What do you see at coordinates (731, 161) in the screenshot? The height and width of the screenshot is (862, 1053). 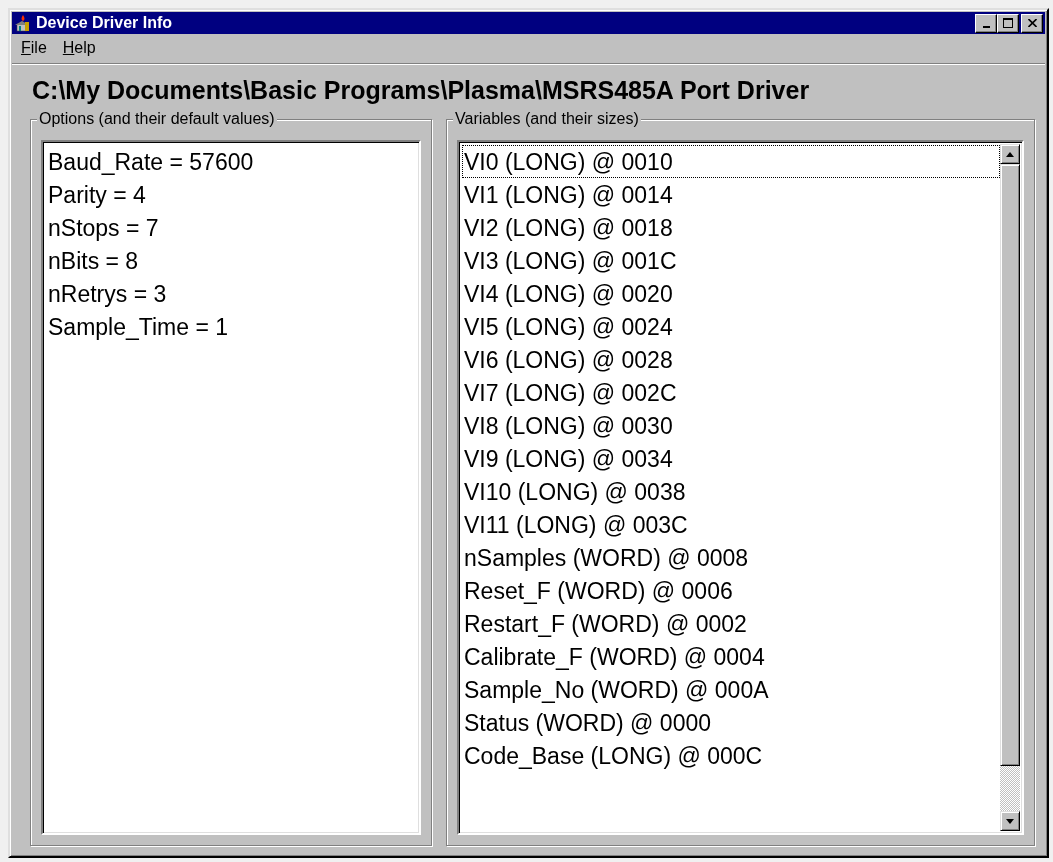 I see `variable-item: VI0 (LONG) @ 0010` at bounding box center [731, 161].